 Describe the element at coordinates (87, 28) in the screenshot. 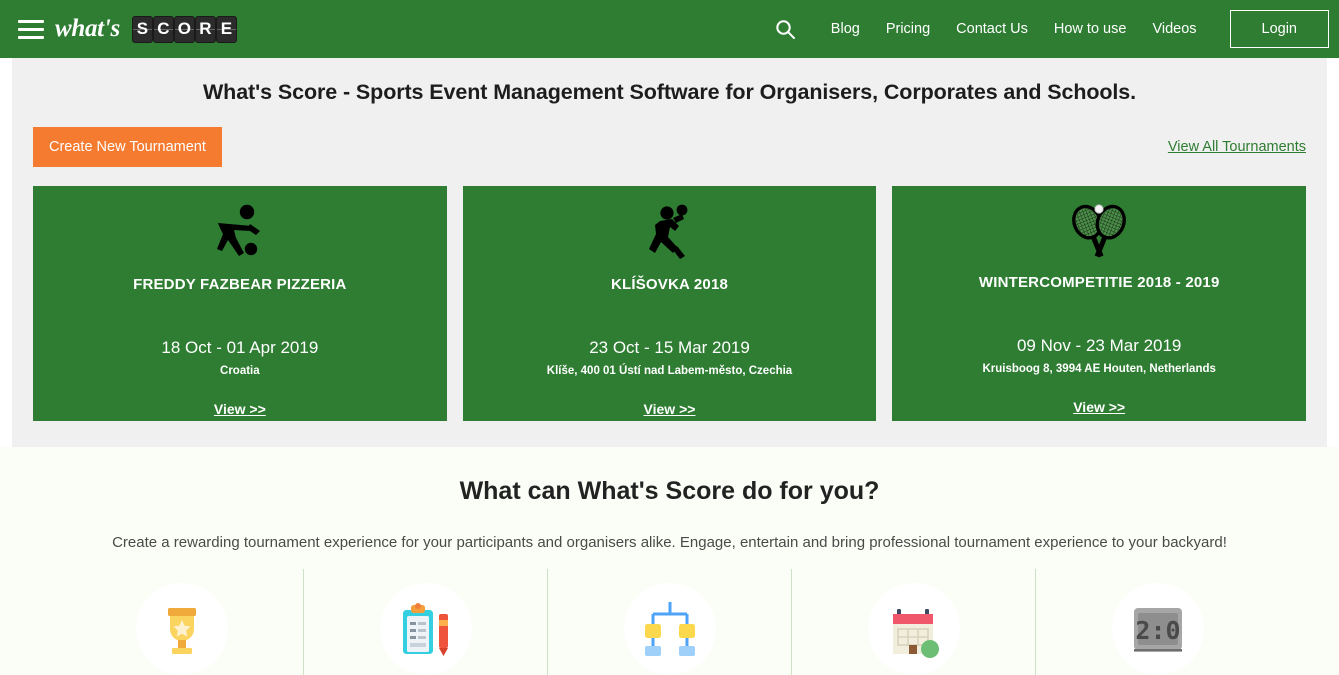

I see `logo-wordmark: what's` at that location.